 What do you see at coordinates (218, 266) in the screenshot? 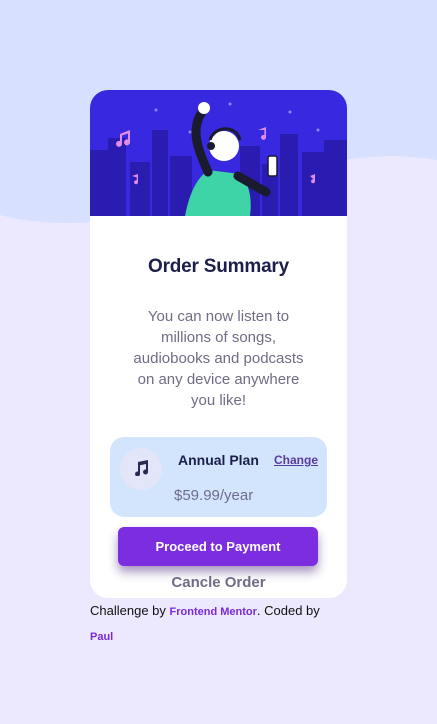
I see `page-title: Order Summary` at bounding box center [218, 266].